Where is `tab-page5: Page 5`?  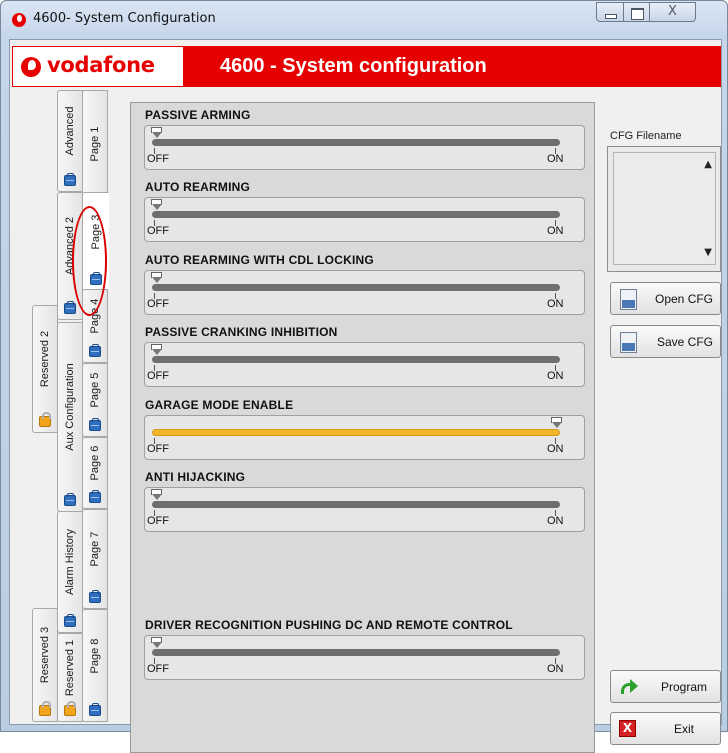 tab-page5: Page 5 is located at coordinates (95, 400).